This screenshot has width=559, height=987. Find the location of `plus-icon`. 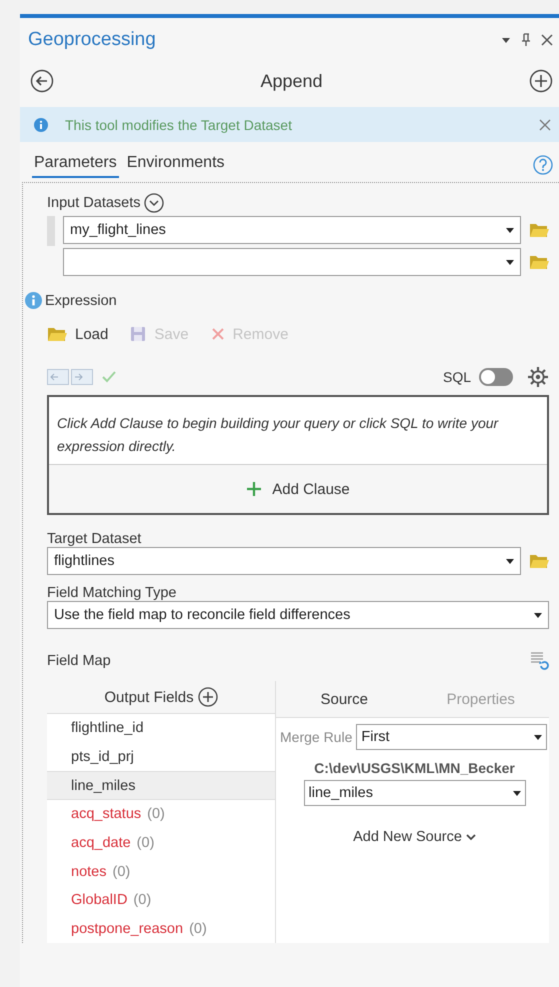

plus-icon is located at coordinates (254, 489).